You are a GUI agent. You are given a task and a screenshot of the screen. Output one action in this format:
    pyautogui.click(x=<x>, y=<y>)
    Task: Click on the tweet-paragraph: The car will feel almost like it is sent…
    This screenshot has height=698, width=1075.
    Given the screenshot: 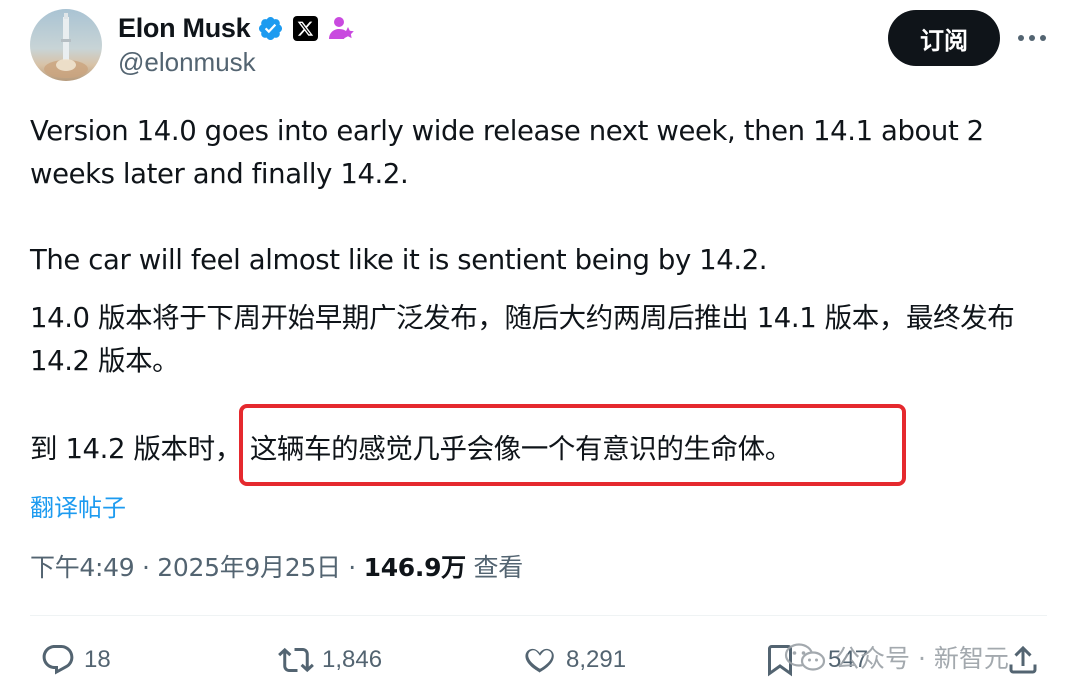 What is the action you would take?
    pyautogui.click(x=399, y=260)
    